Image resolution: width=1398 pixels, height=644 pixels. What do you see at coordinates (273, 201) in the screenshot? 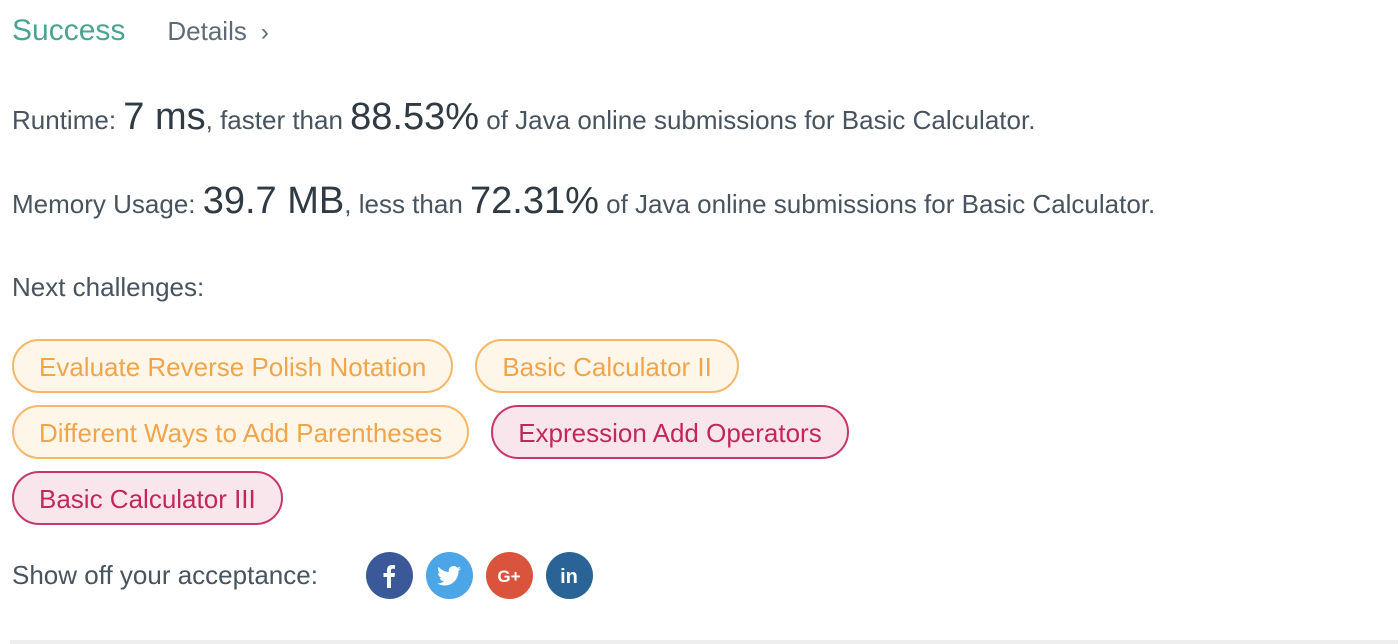
I see `memory-value: 39.7 MB` at bounding box center [273, 201].